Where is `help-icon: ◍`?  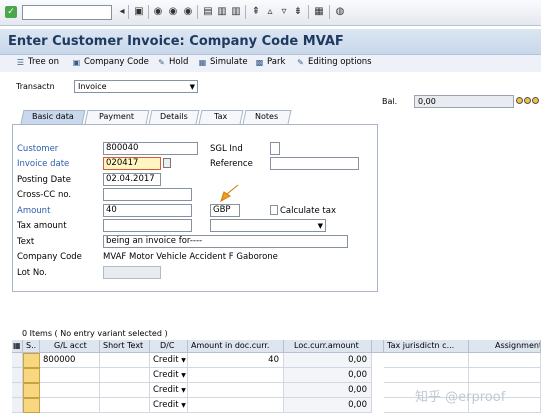
help-icon: ◍ is located at coordinates (340, 12).